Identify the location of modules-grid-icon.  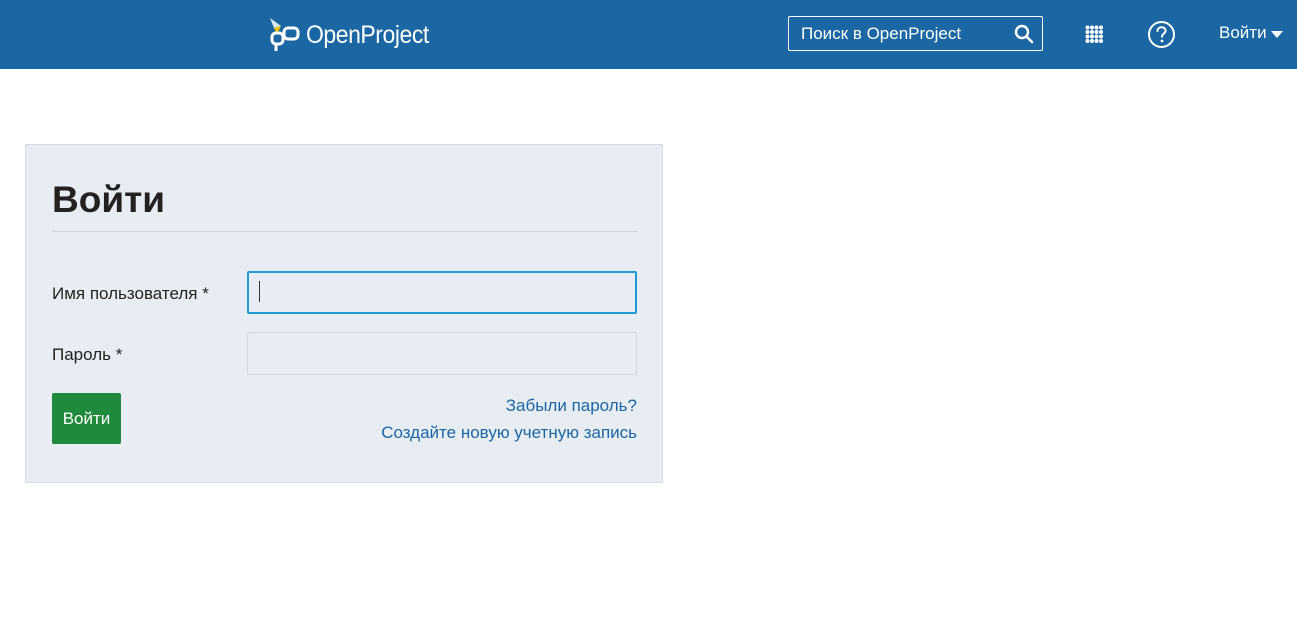
(1094, 34).